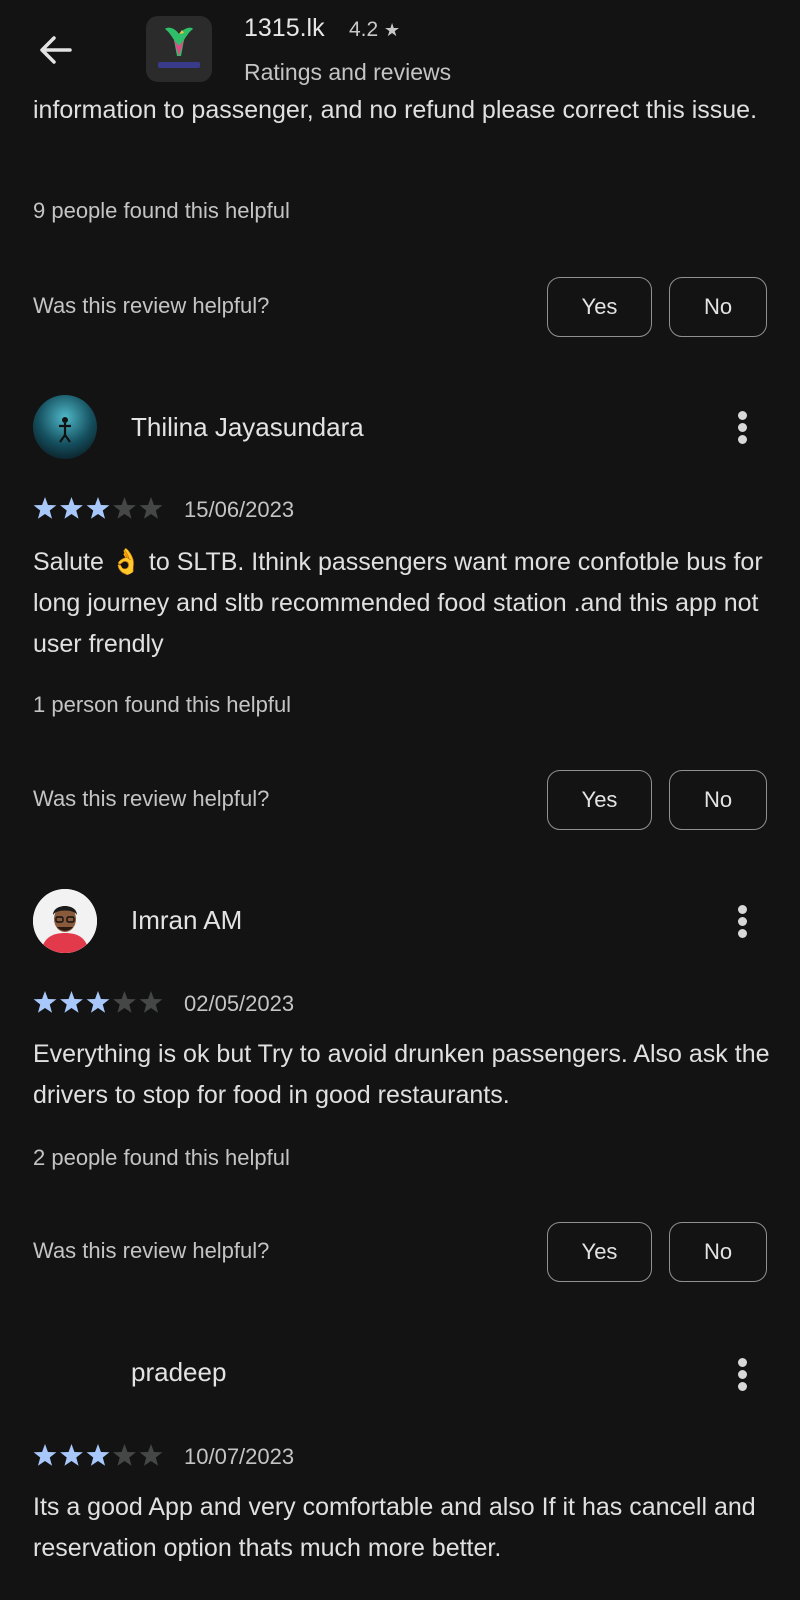 The image size is (800, 1600). What do you see at coordinates (239, 1456) in the screenshot?
I see `review-date: 10/07/2023` at bounding box center [239, 1456].